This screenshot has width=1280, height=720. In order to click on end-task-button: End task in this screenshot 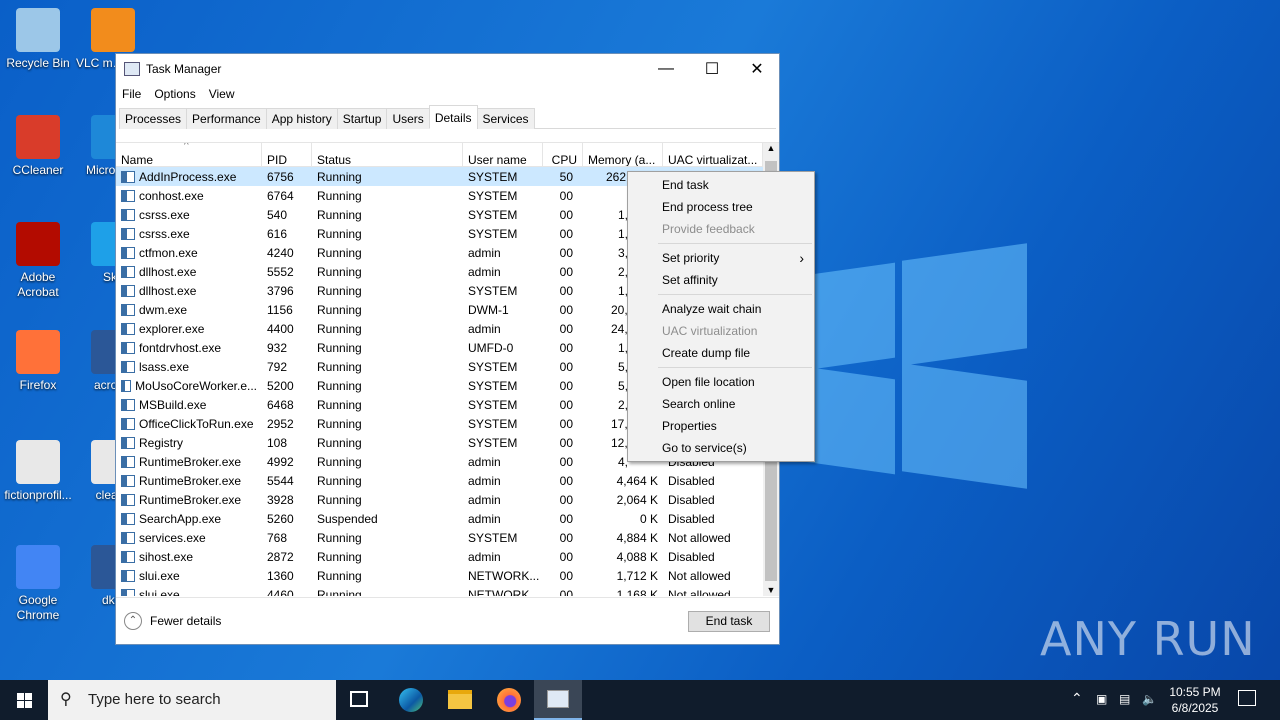, I will do `click(729, 621)`.